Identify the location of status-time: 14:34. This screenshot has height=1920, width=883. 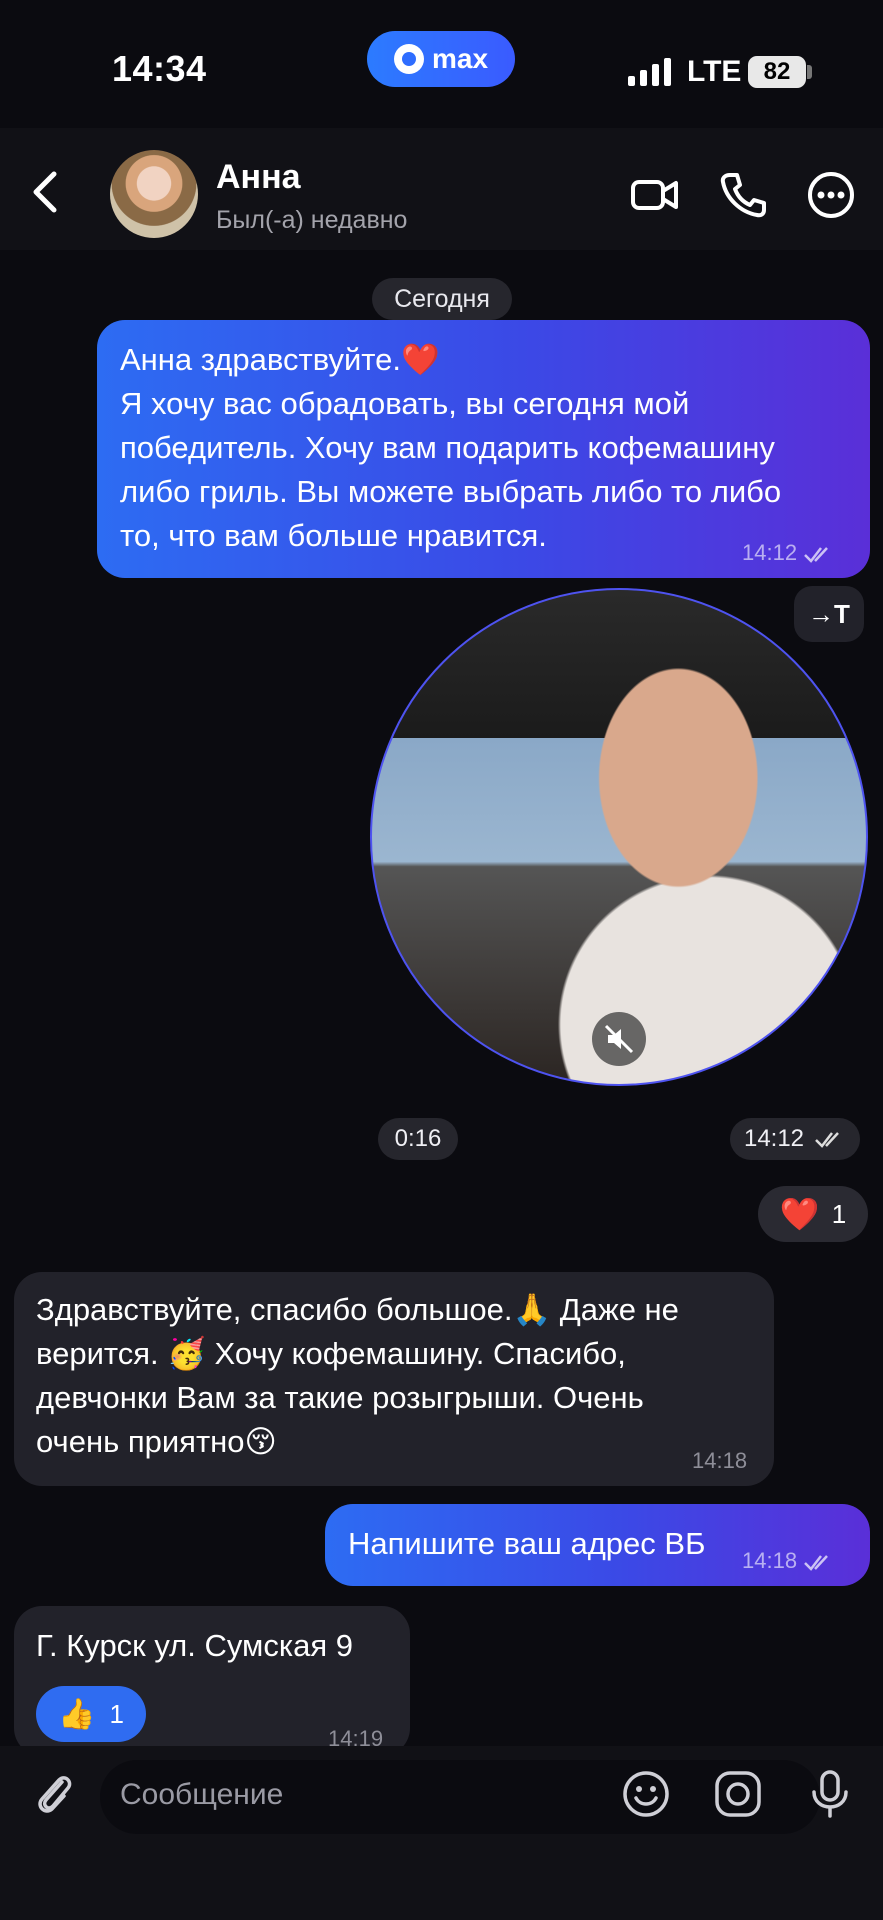
(159, 68).